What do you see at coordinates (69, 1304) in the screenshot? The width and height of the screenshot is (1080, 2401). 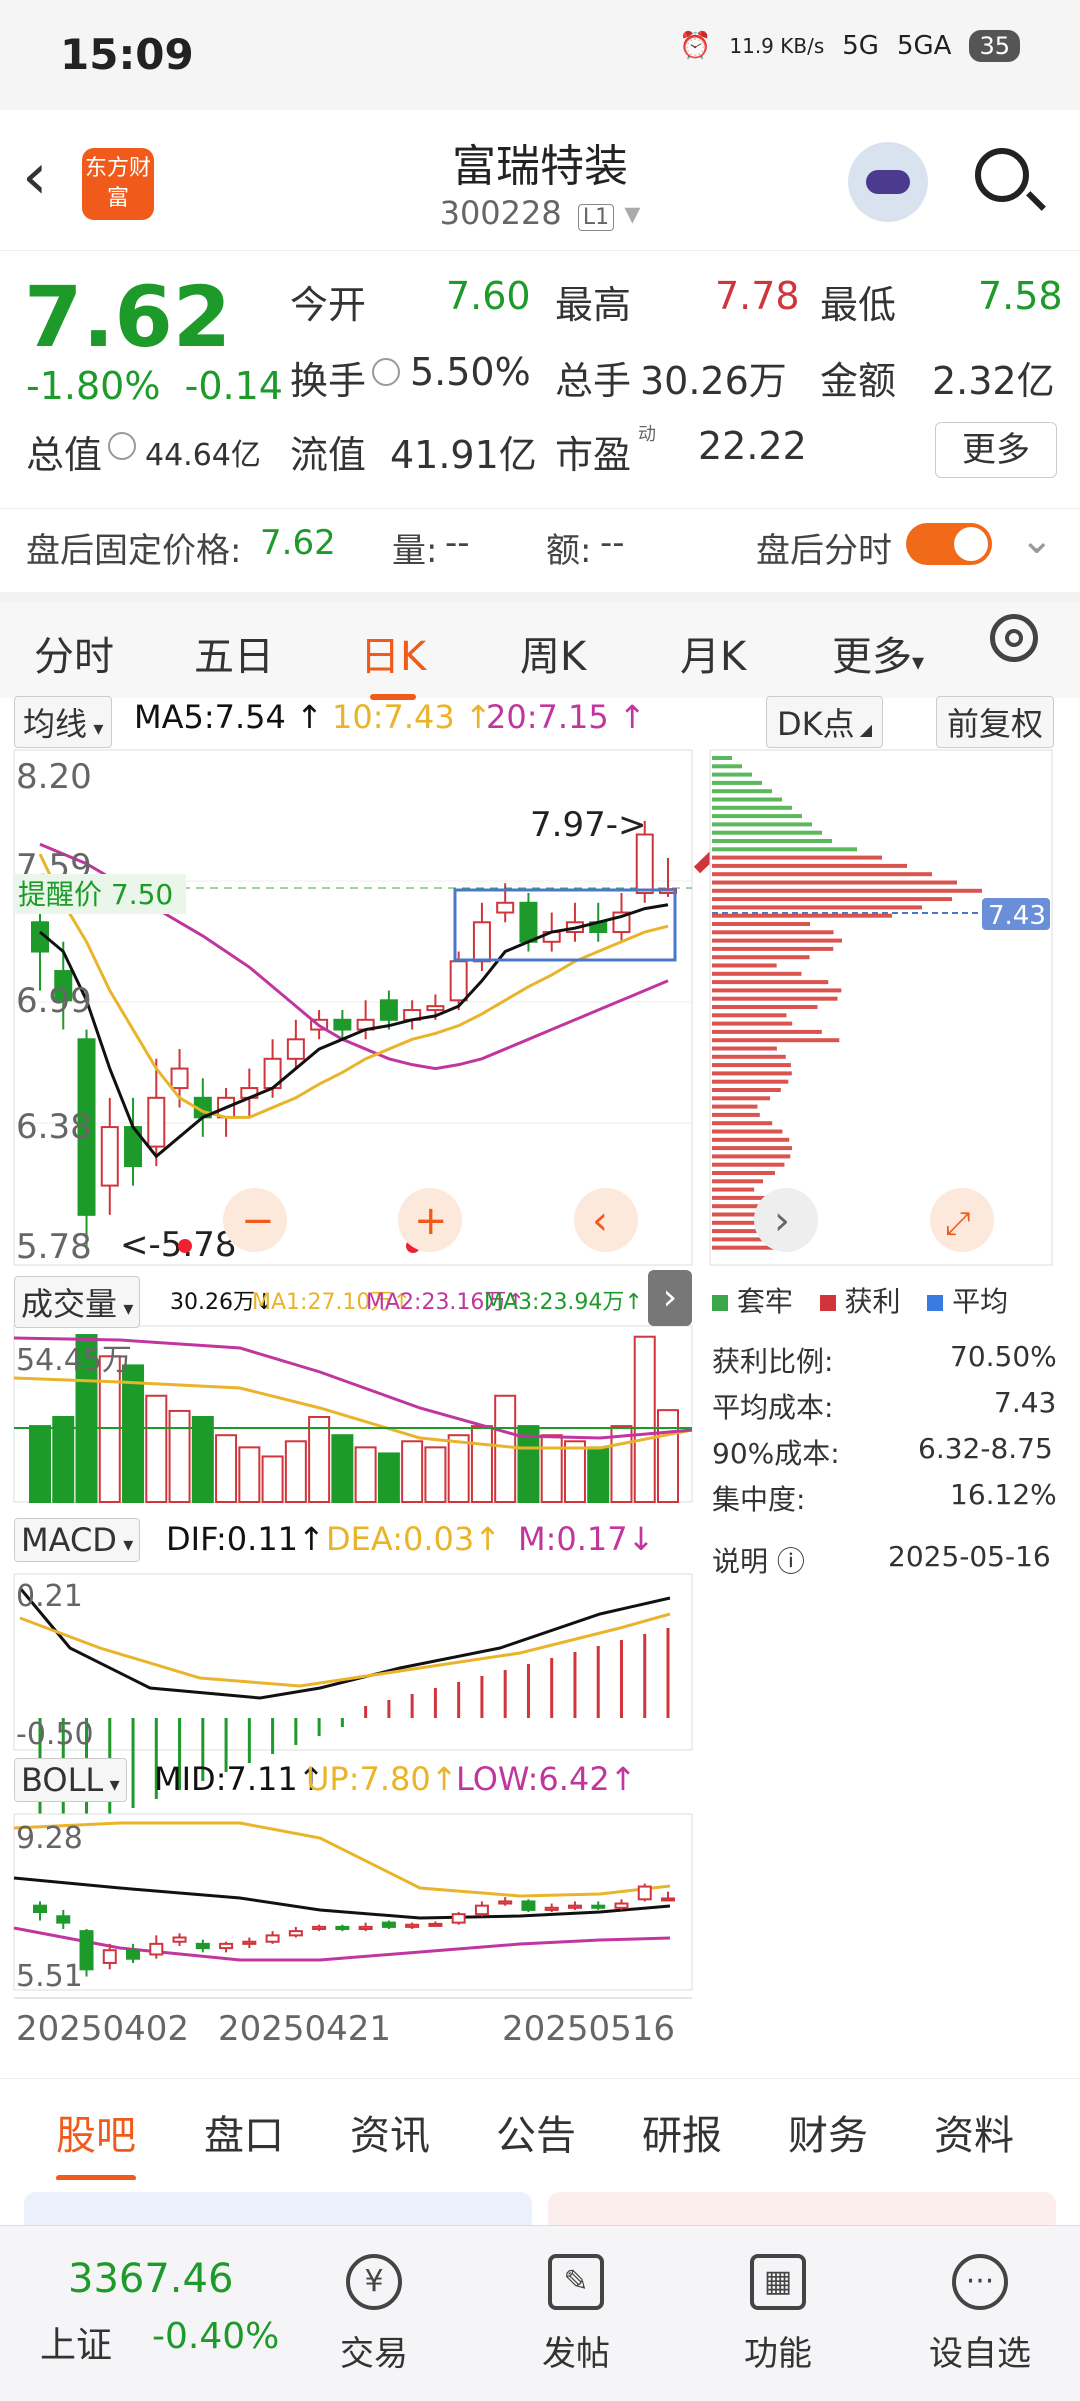 I see `volume-selector-label: 成交量` at bounding box center [69, 1304].